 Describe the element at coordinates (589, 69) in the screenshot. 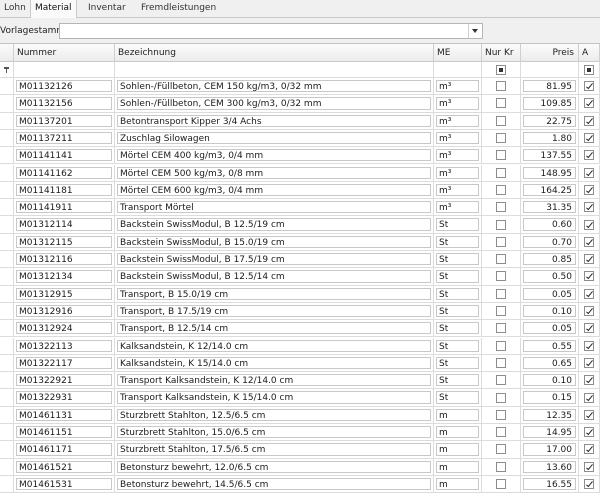

I see `filter-a-checkbox` at that location.